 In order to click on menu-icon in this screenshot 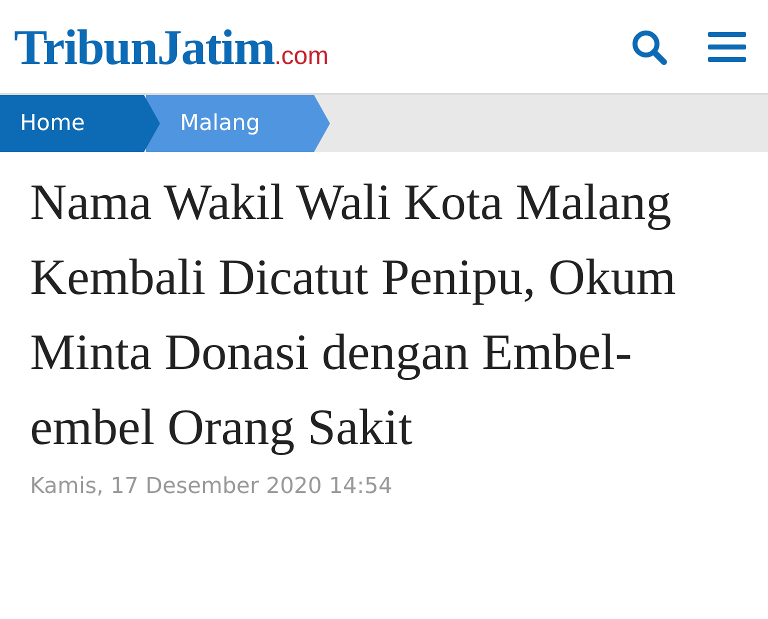, I will do `click(727, 46)`.